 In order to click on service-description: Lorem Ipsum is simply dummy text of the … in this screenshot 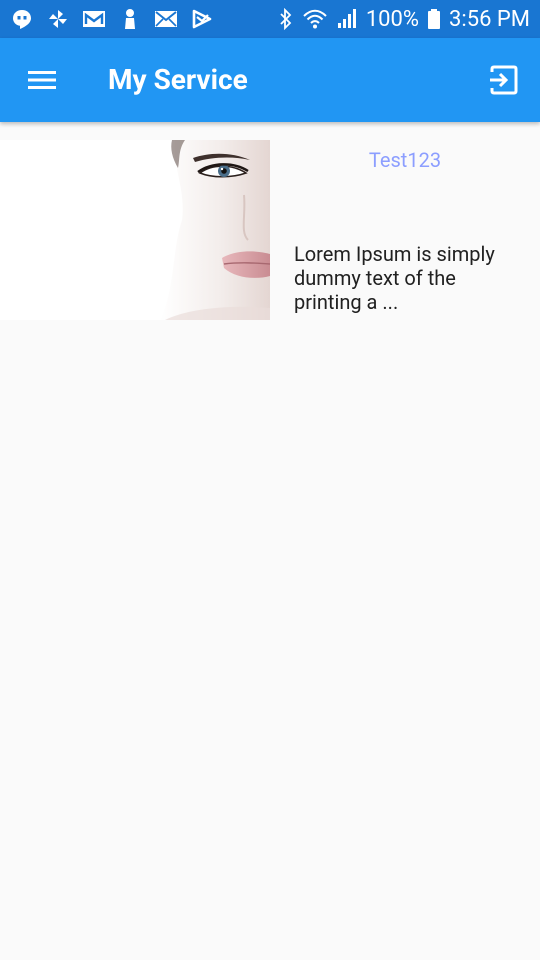, I will do `click(394, 278)`.